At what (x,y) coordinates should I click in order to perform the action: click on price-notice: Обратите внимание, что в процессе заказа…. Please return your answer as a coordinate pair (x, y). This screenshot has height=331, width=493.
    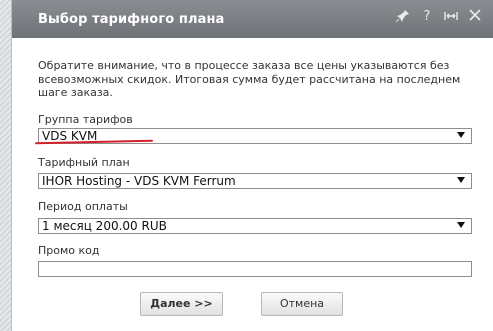
    Looking at the image, I should click on (249, 79).